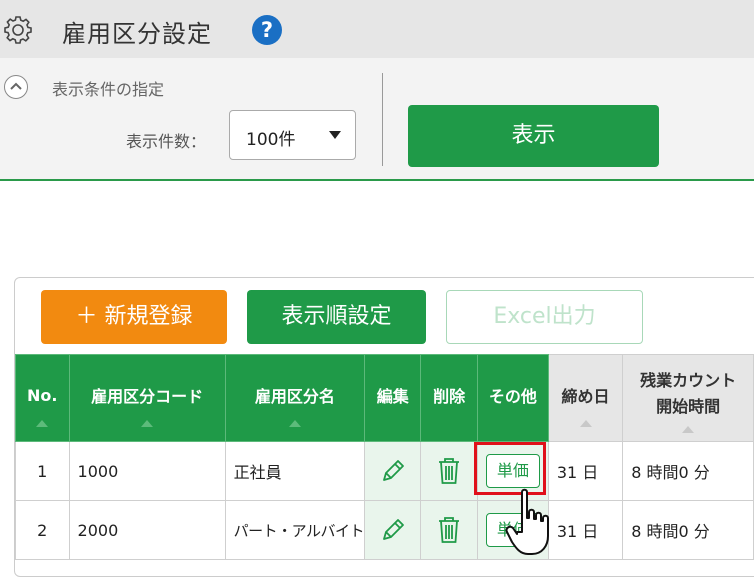  Describe the element at coordinates (166, 141) in the screenshot. I see `count-label: 表示件数：` at that location.